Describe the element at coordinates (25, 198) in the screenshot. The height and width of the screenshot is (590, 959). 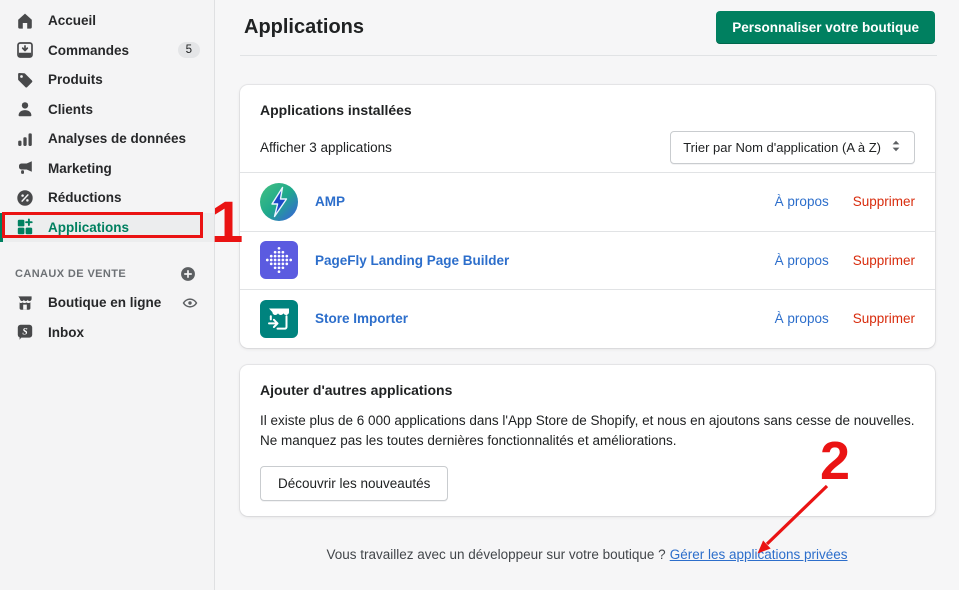
I see `discount-icon` at that location.